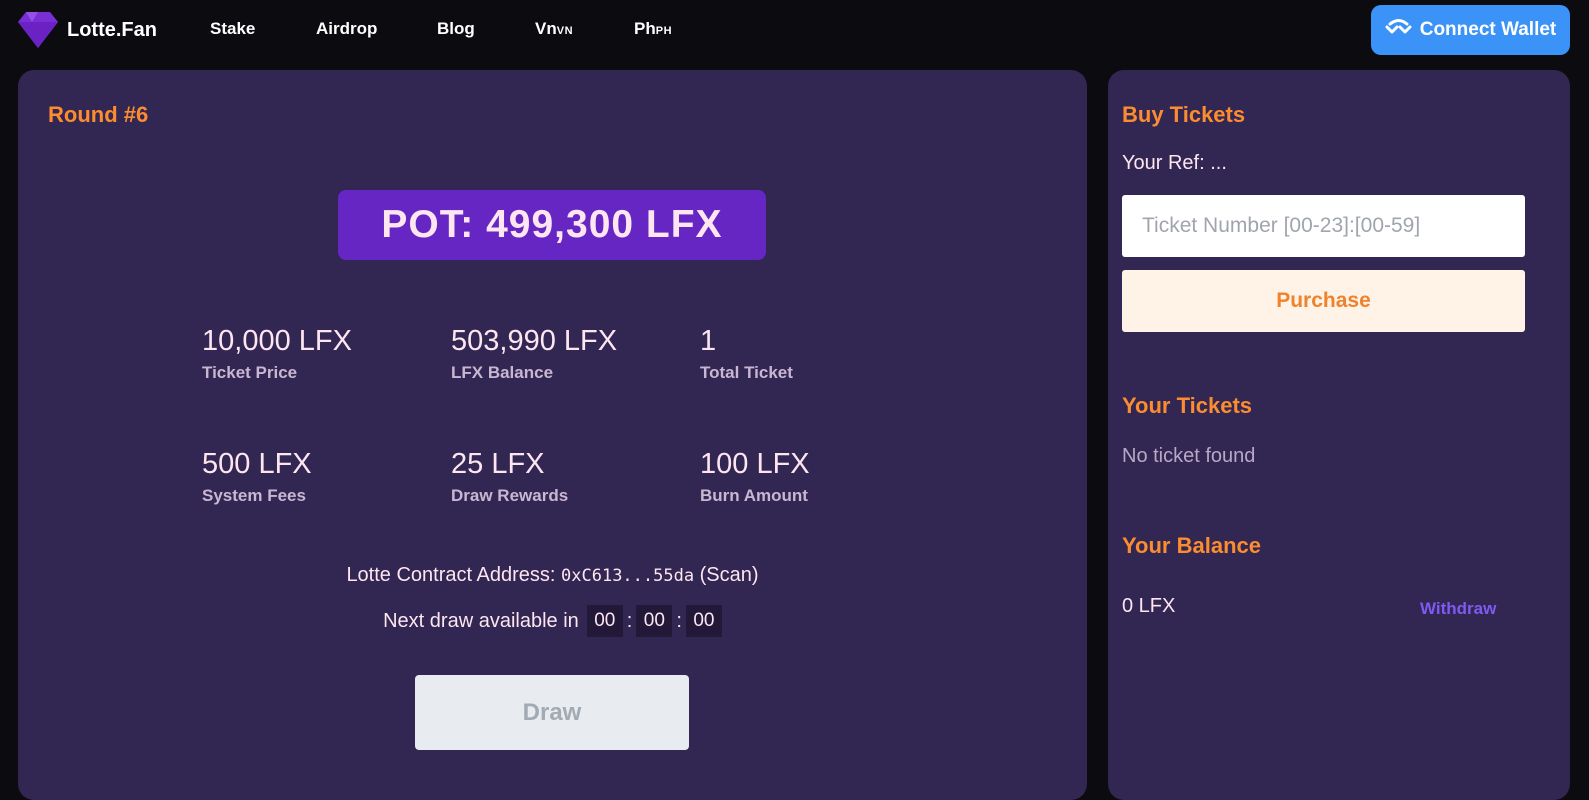 The width and height of the screenshot is (1589, 800). What do you see at coordinates (1402, 30) in the screenshot?
I see `walletconnect-icon` at bounding box center [1402, 30].